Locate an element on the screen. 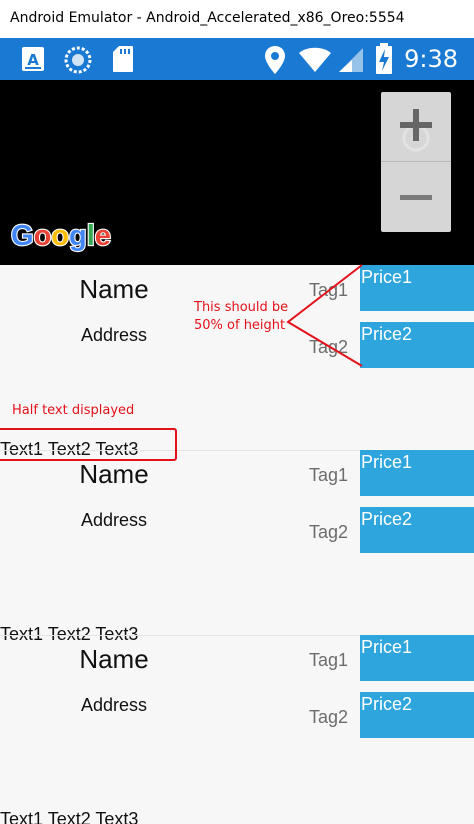 Image resolution: width=474 pixels, height=824 pixels. wifi-icon is located at coordinates (315, 59).